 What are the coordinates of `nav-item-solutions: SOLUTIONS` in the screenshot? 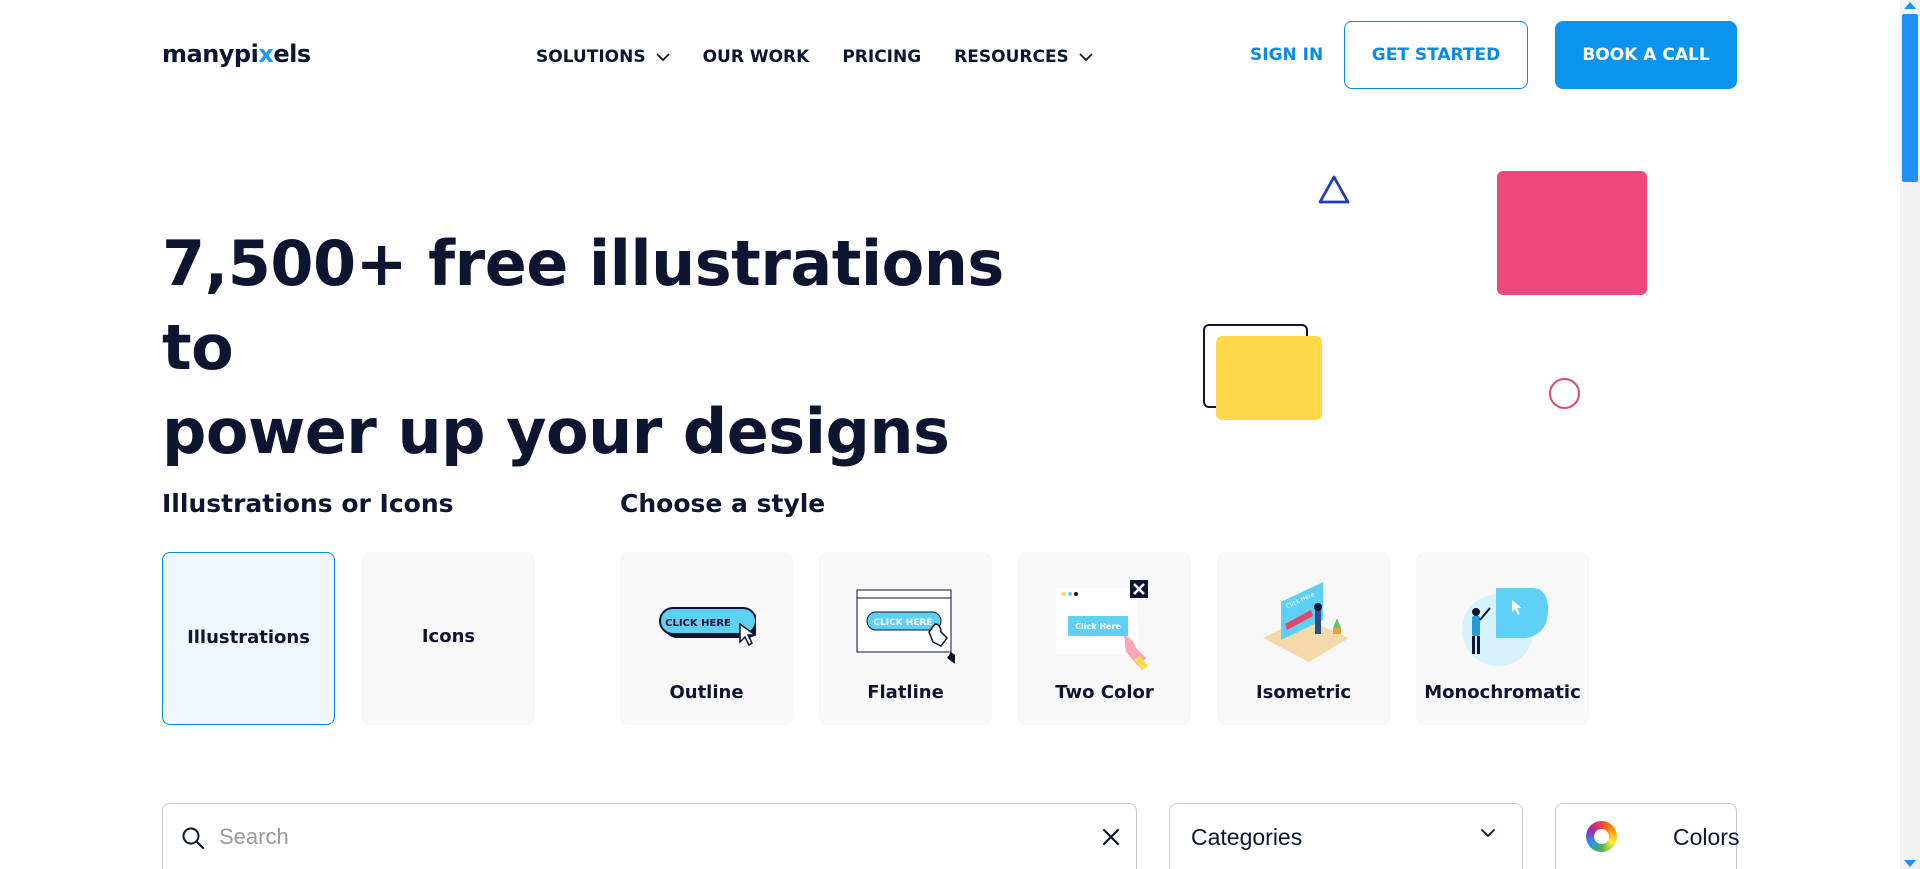 It's located at (603, 57).